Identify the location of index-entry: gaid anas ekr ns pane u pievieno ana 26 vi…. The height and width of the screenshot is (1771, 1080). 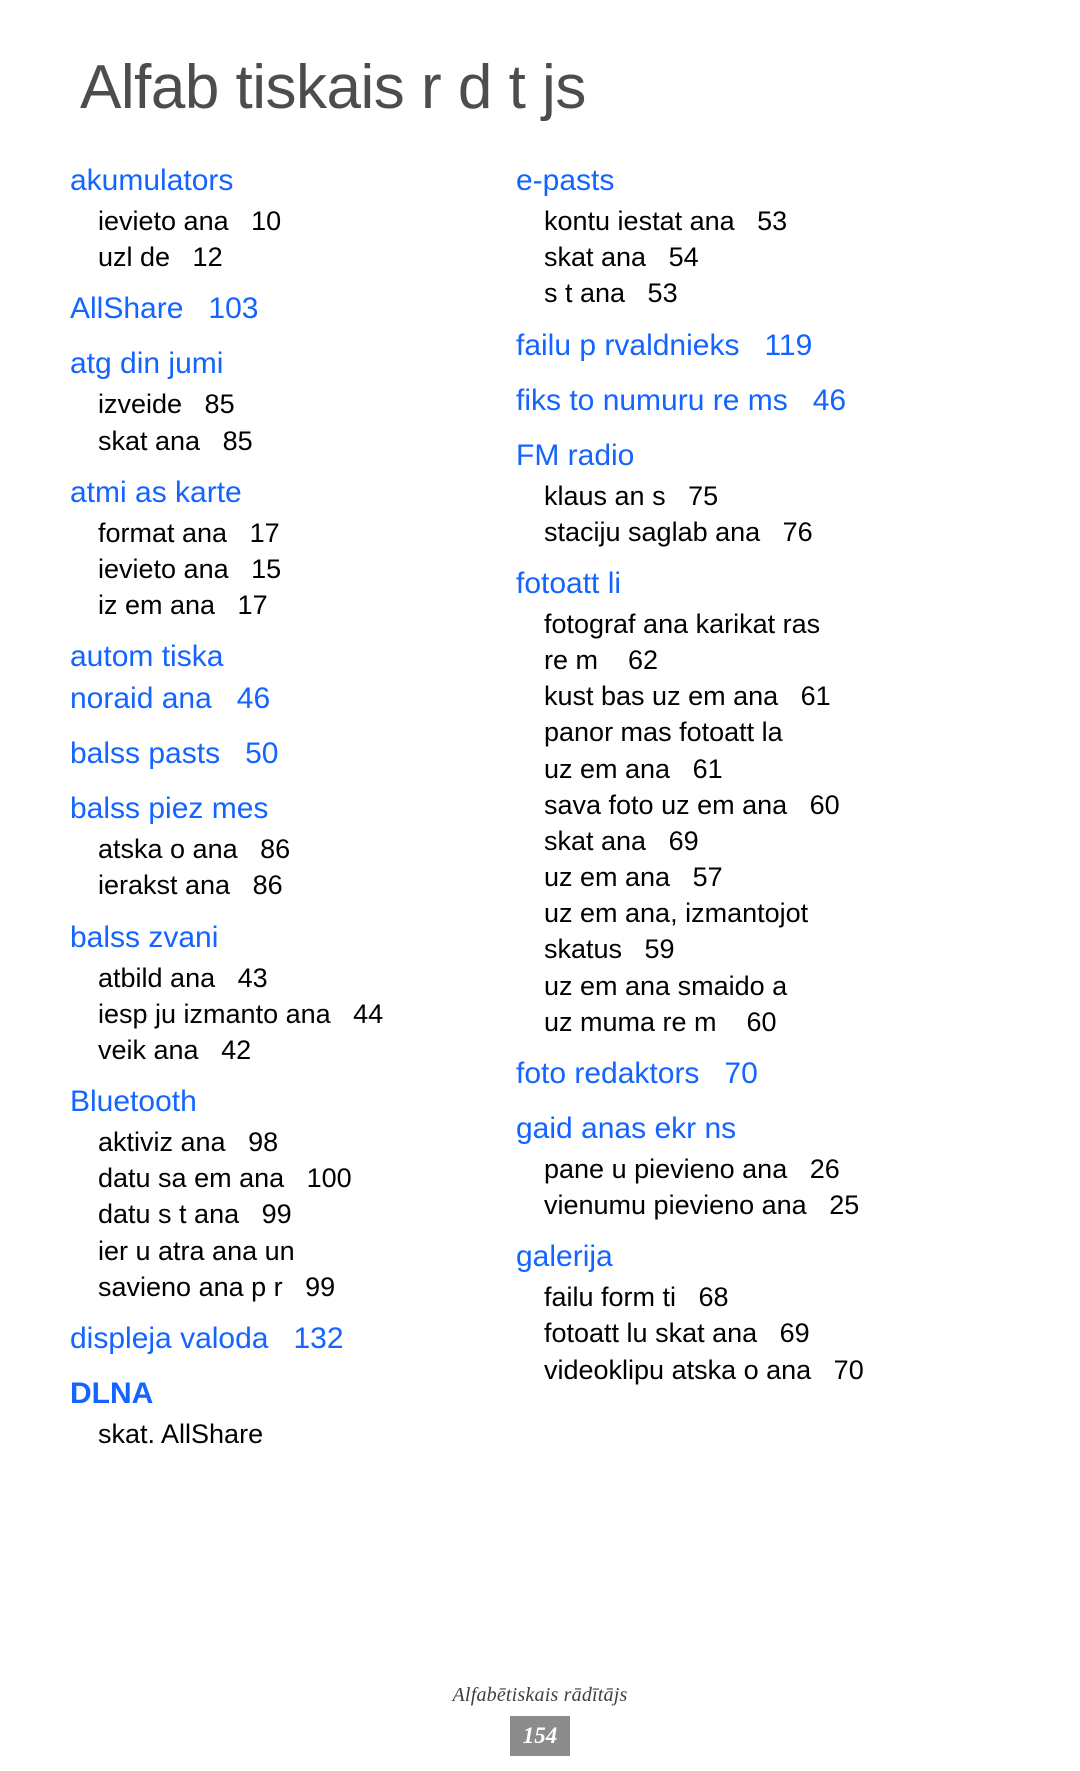
(726, 1165).